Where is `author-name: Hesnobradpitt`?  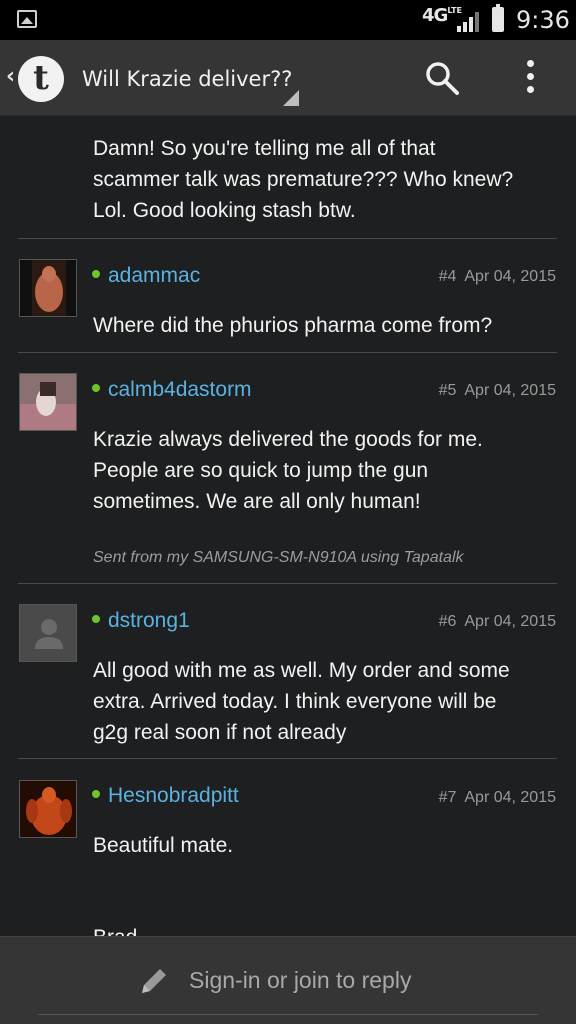
author-name: Hesnobradpitt is located at coordinates (173, 795).